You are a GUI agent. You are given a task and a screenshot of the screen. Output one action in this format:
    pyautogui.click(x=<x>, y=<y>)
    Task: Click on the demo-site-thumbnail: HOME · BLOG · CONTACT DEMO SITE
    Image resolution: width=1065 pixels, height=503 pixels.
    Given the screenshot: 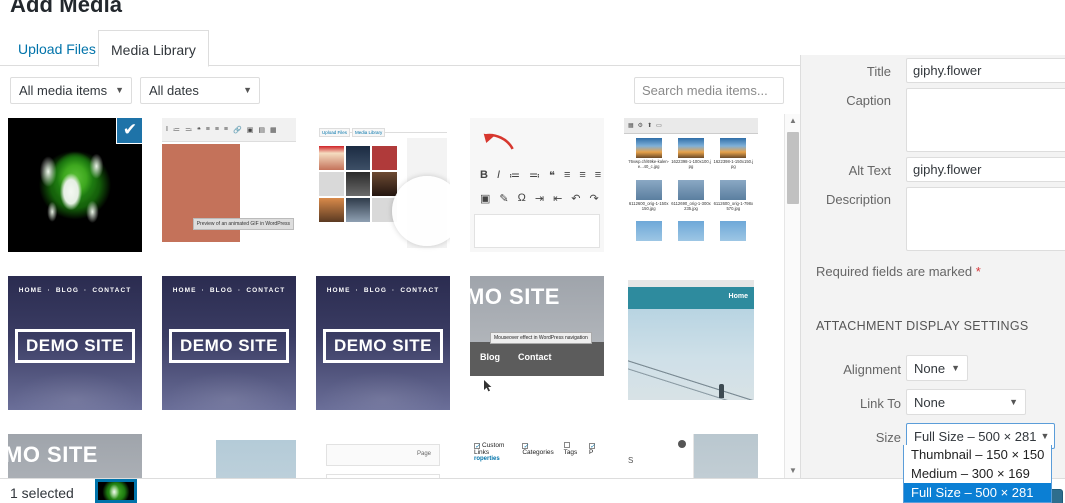 What is the action you would take?
    pyautogui.click(x=383, y=343)
    